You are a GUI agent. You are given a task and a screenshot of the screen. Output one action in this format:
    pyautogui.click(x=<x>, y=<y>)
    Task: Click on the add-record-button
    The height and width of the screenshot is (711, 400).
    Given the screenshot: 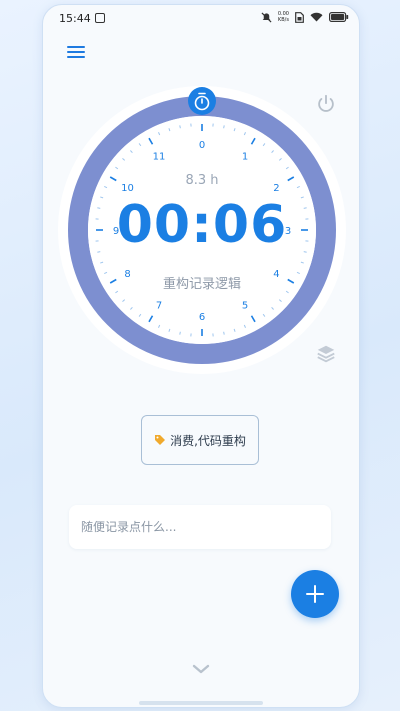 What is the action you would take?
    pyautogui.click(x=315, y=594)
    